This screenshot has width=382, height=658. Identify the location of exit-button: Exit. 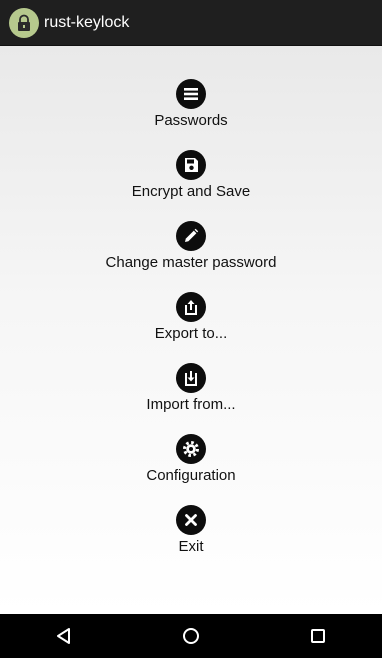
(191, 537).